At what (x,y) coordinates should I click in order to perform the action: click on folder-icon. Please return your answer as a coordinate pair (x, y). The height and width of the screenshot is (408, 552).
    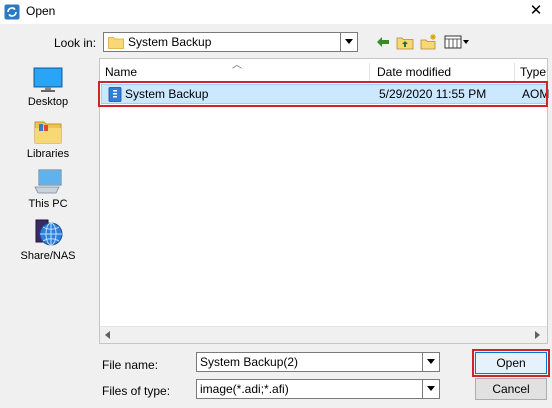
    Looking at the image, I should click on (116, 43).